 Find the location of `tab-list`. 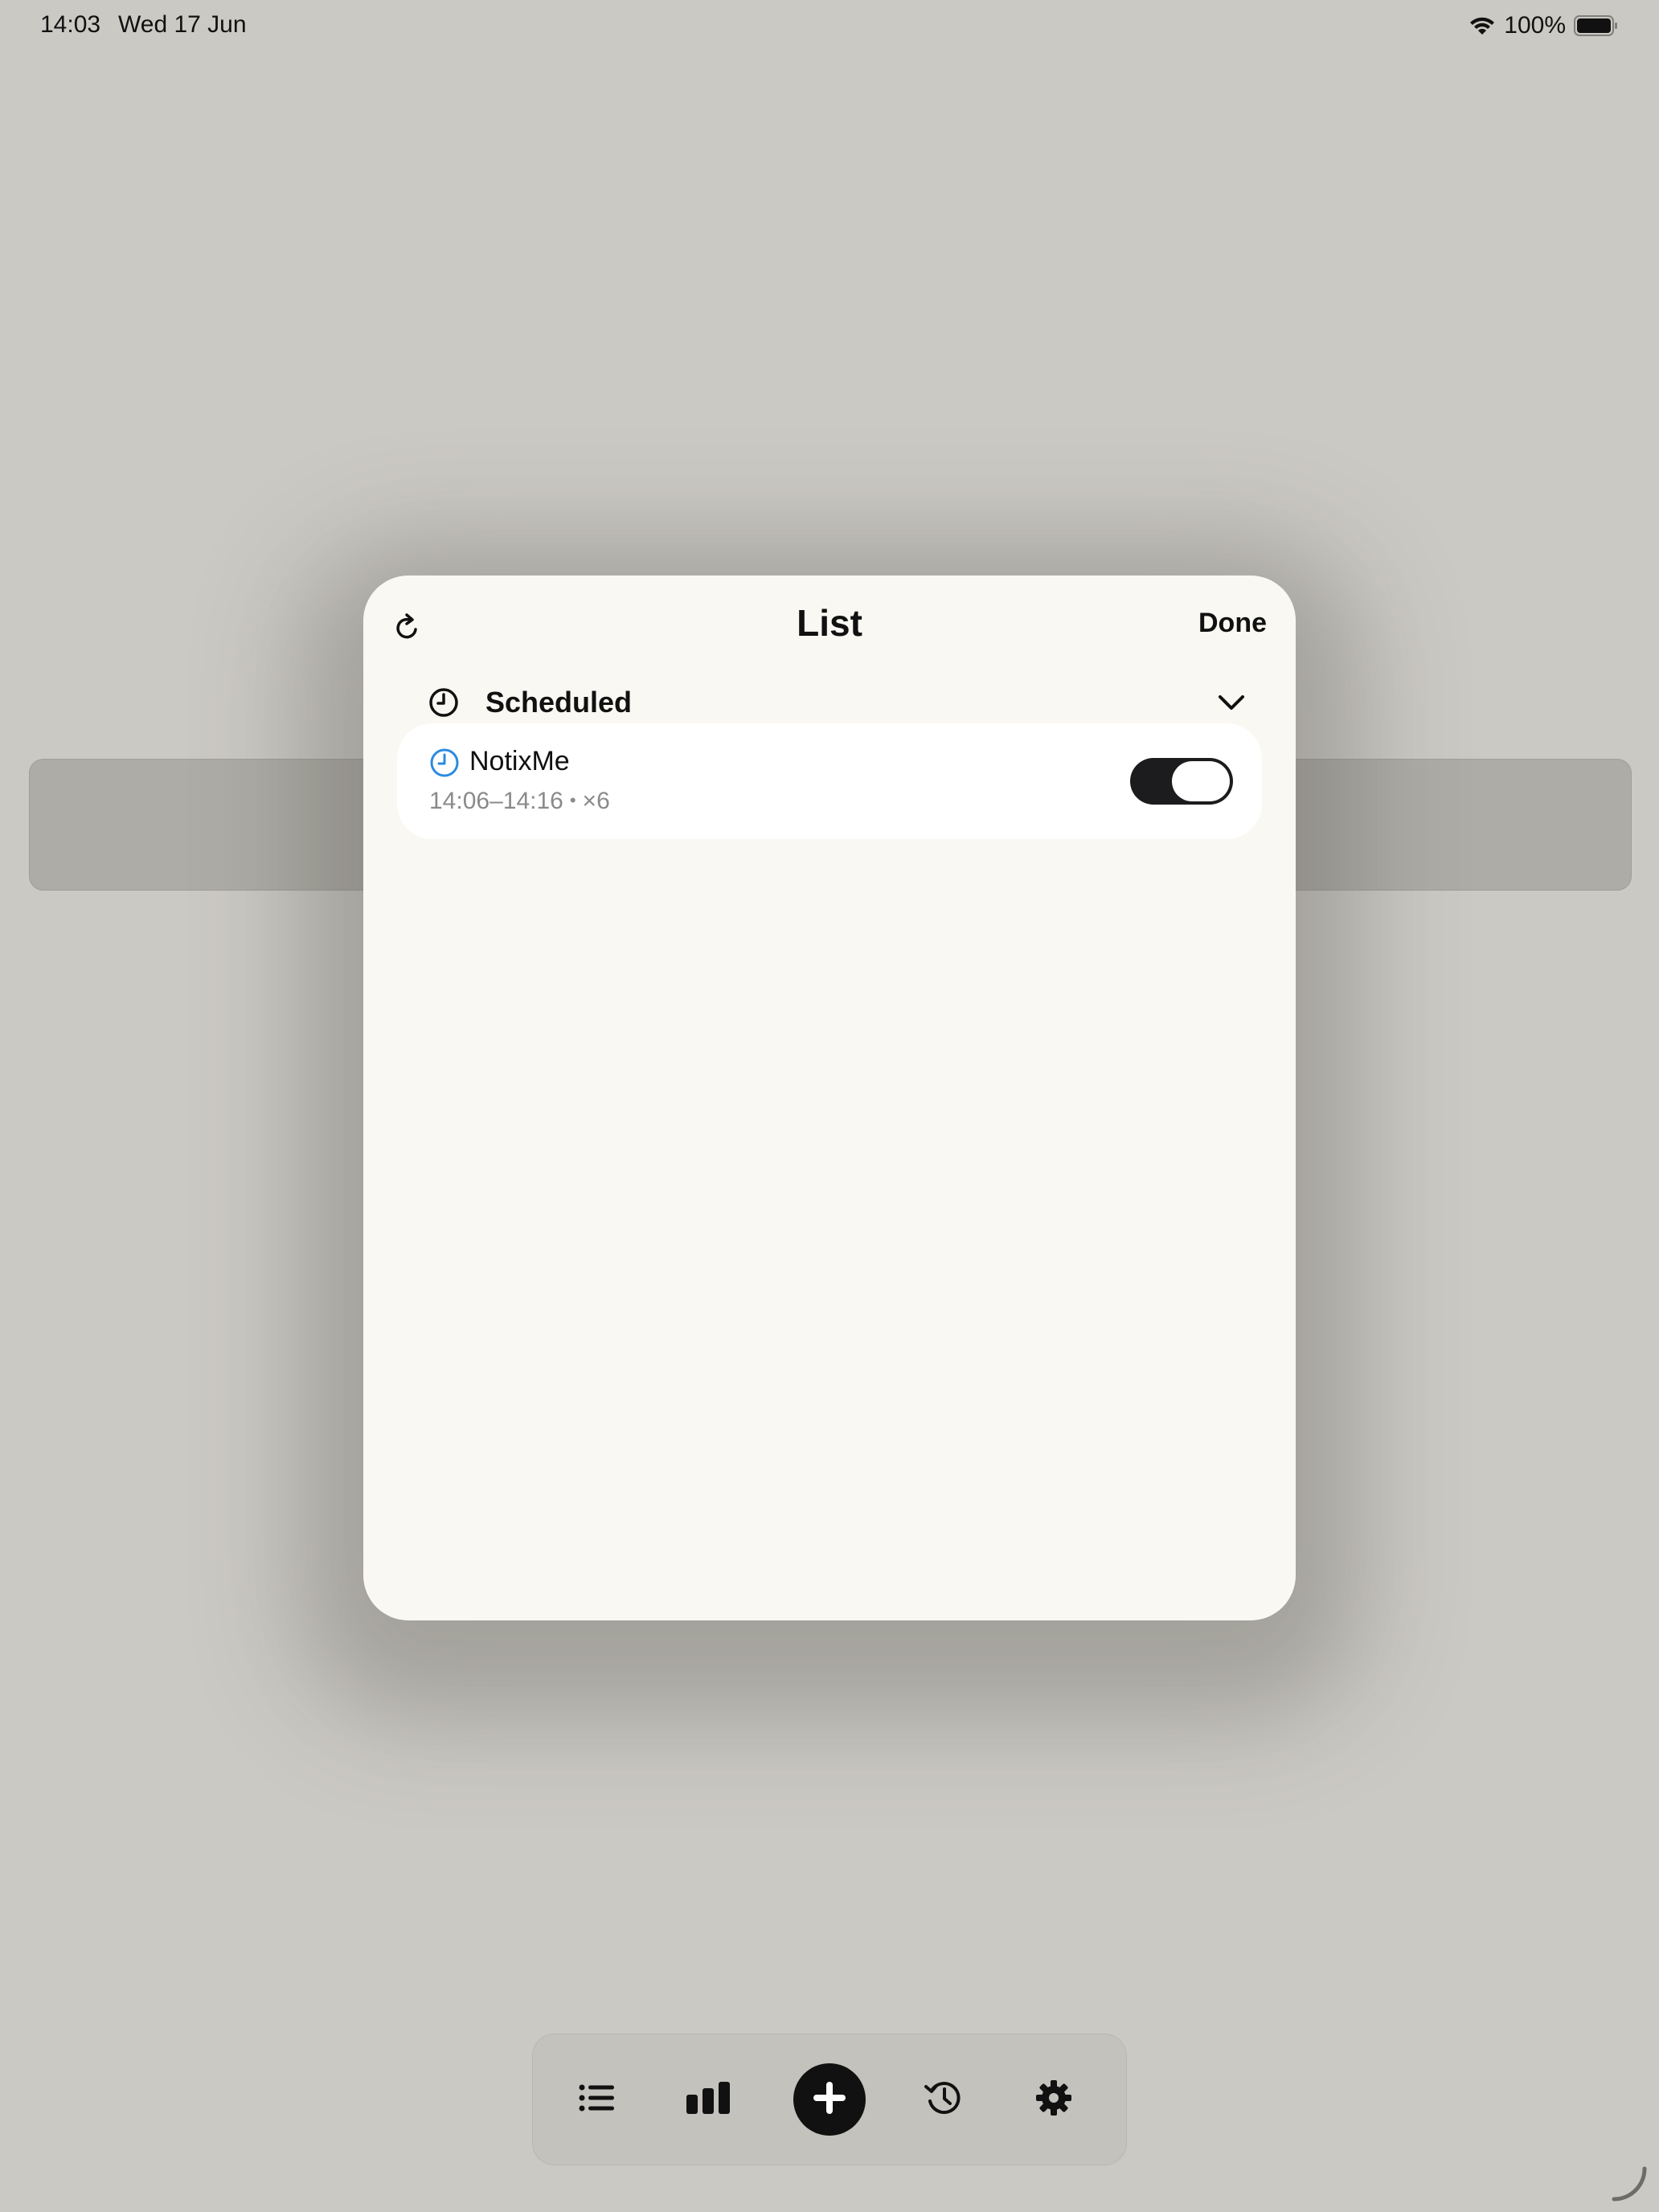

tab-list is located at coordinates (597, 2099).